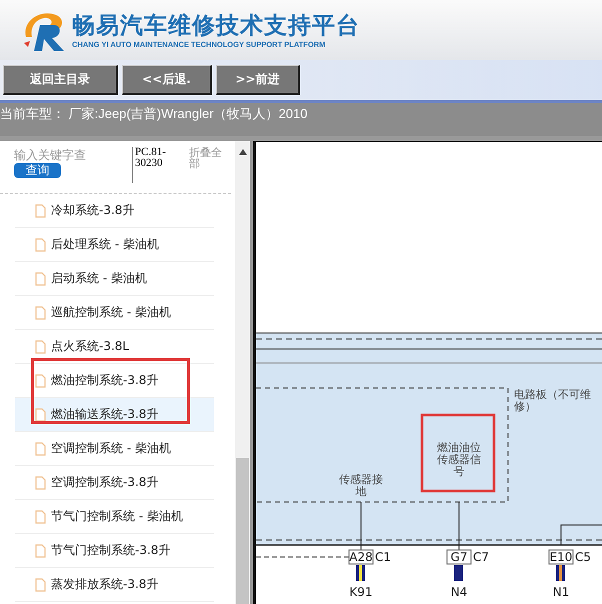 This screenshot has width=602, height=604. What do you see at coordinates (561, 557) in the screenshot?
I see `connector-pin: E10` at bounding box center [561, 557].